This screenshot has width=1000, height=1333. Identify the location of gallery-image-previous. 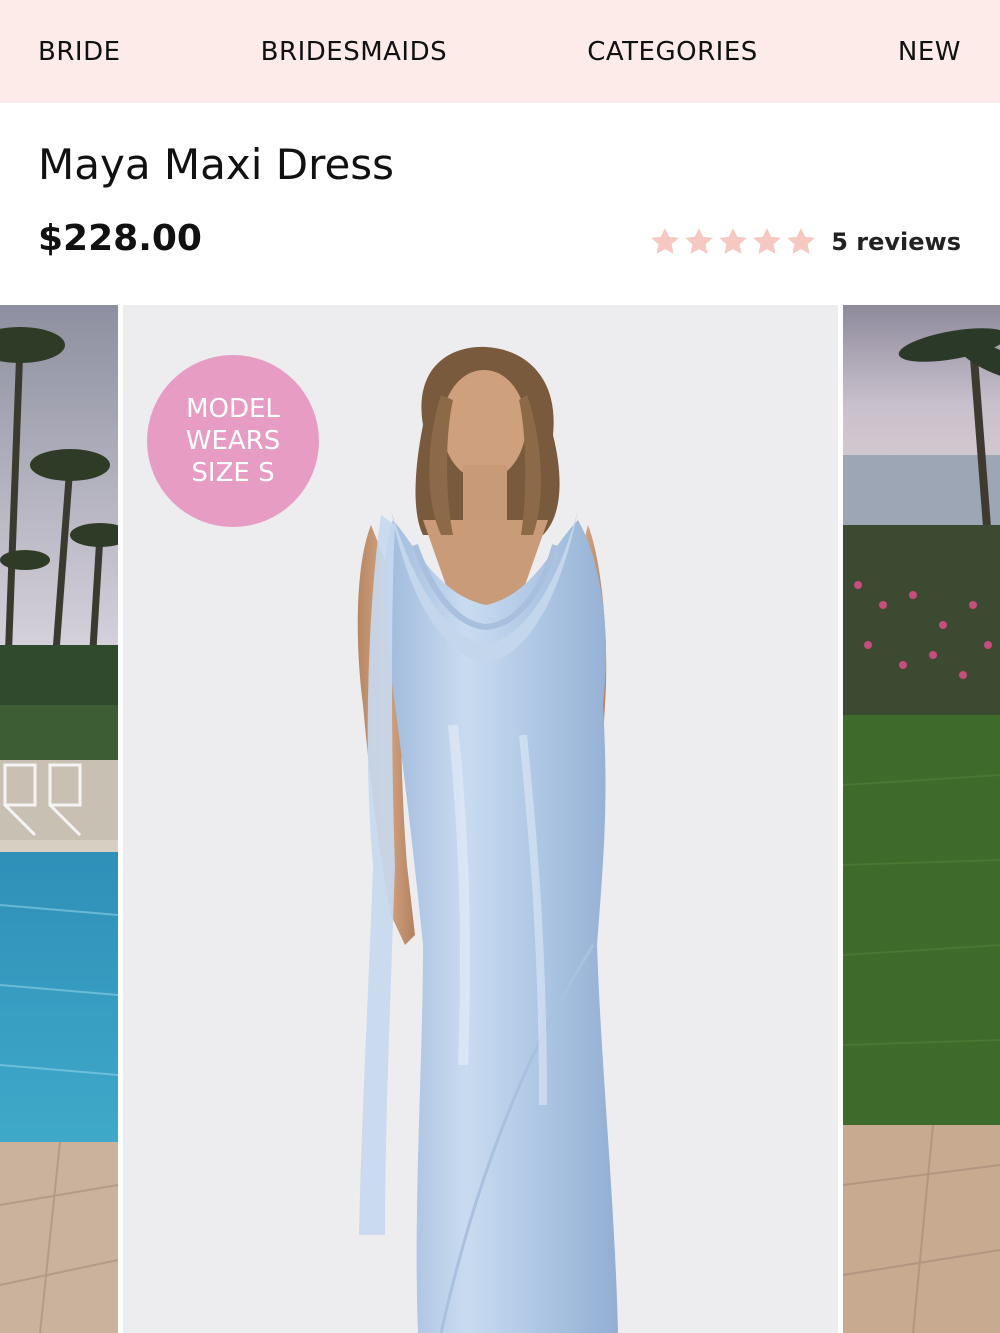
(59, 819).